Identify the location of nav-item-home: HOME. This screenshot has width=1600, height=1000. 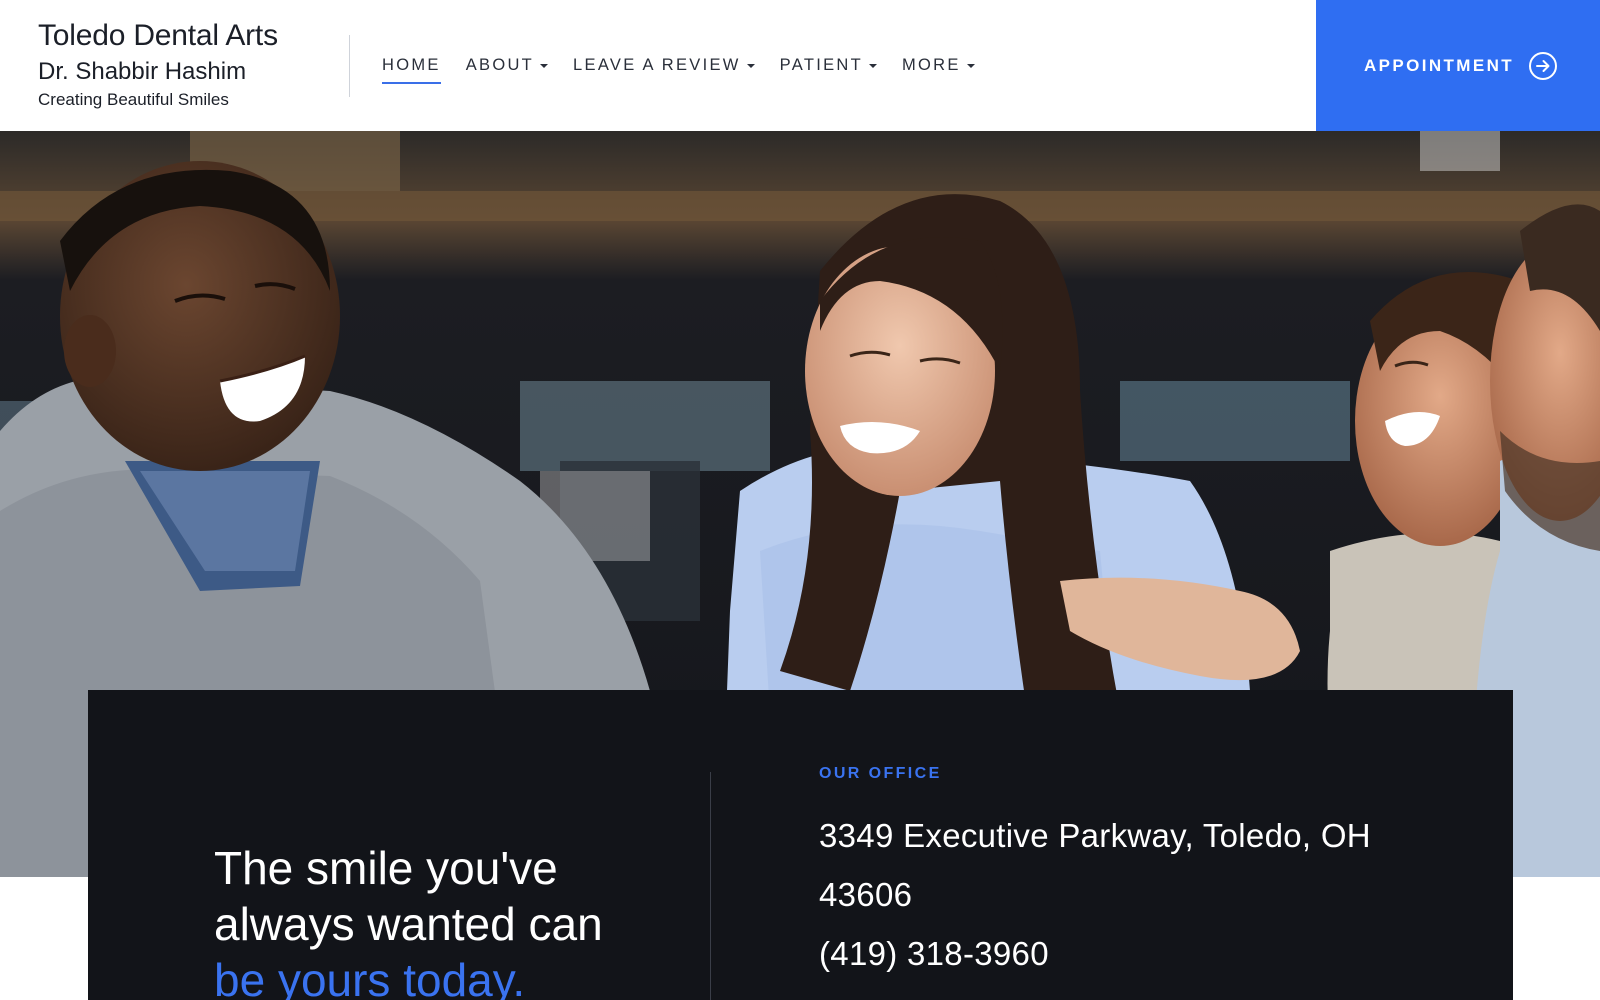
(411, 68).